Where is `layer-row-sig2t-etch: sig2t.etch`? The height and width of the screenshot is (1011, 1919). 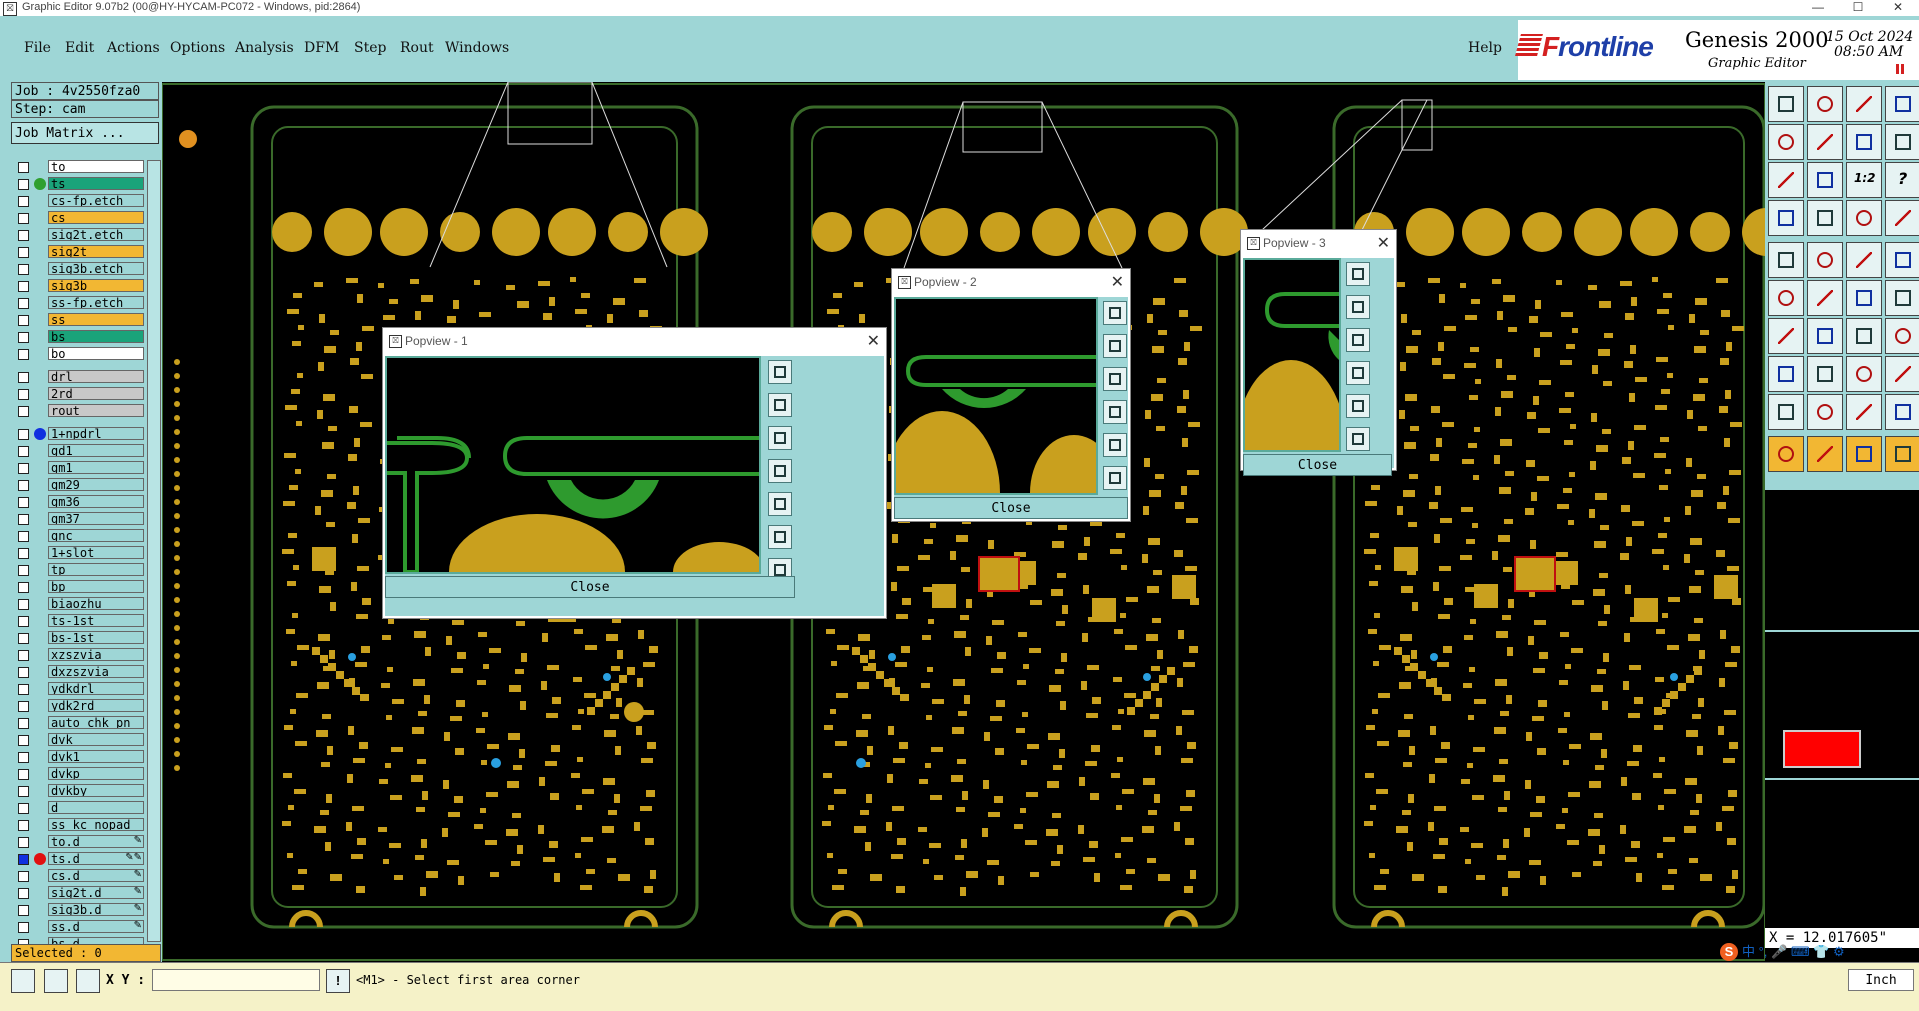
layer-row-sig2t-etch: sig2t.etch is located at coordinates (78, 235).